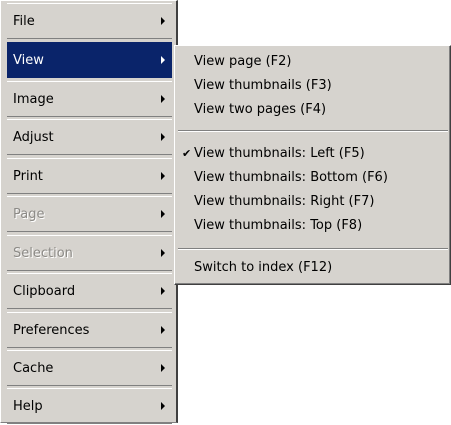 The width and height of the screenshot is (451, 425). What do you see at coordinates (291, 177) in the screenshot?
I see `submenu-item-label: View thumbnails: Bottom (F6)` at bounding box center [291, 177].